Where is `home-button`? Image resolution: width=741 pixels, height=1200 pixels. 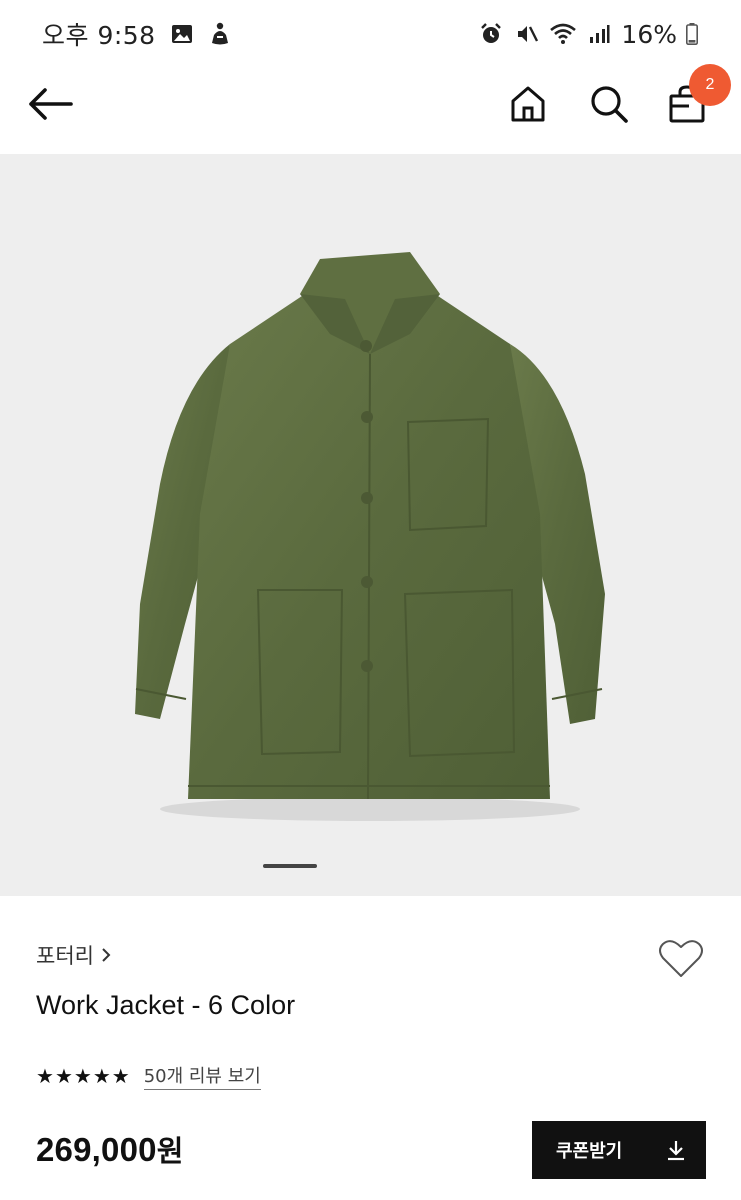 home-button is located at coordinates (528, 104).